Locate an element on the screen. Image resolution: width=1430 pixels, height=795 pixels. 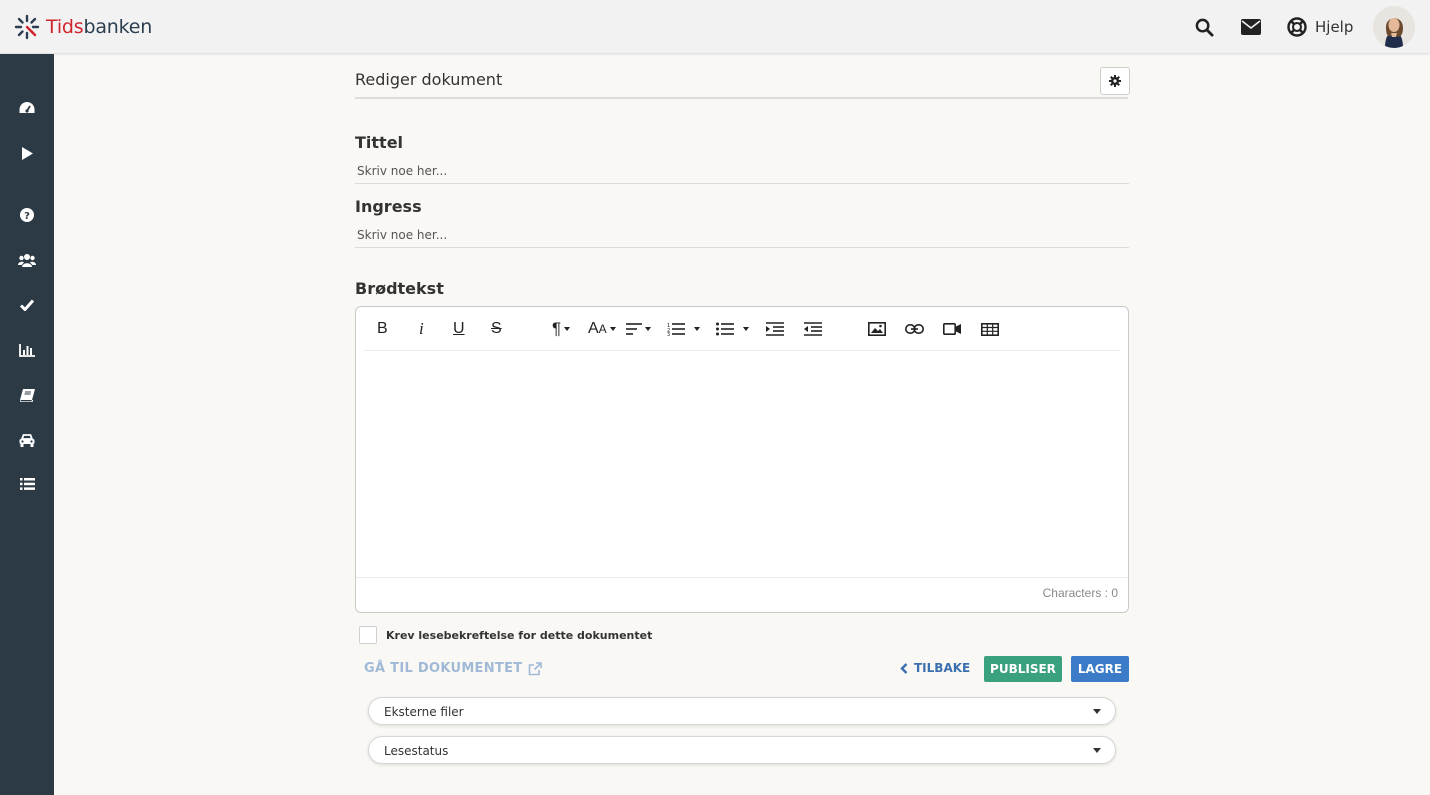
paragraph-format-button: ¶ is located at coordinates (561, 329).